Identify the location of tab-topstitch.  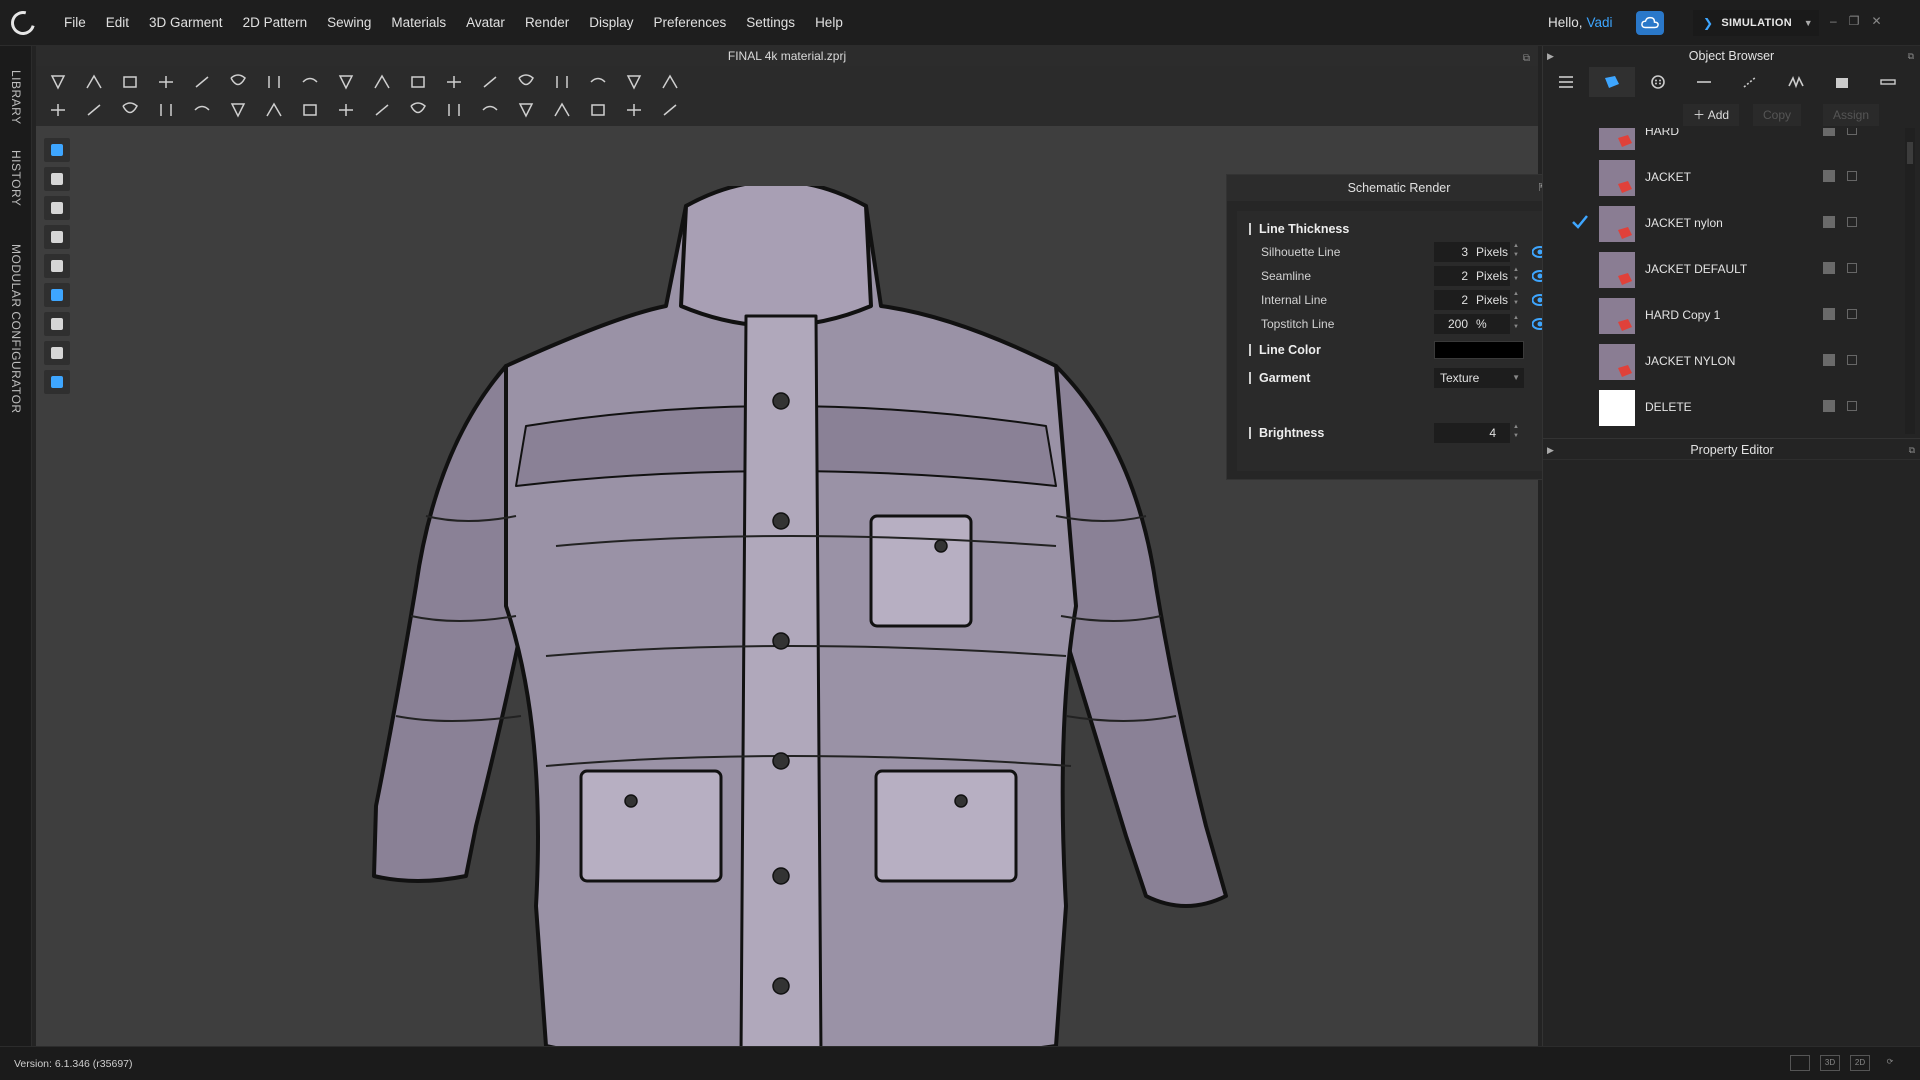
(1704, 82).